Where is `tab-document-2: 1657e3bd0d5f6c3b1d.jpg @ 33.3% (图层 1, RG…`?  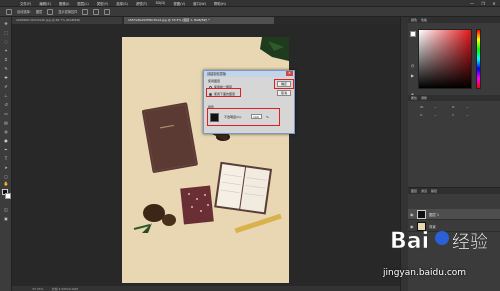
tab-document-2: 1657e3bd0d5f6c3b1d.jpg @ 33.3% (图层 1, RG… is located at coordinates (199, 20).